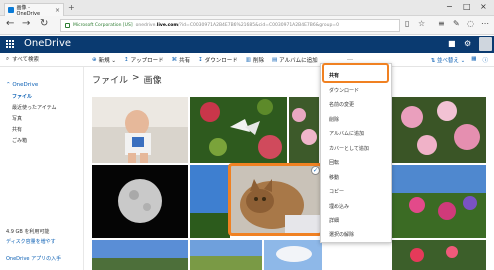 This screenshot has height=270, width=494. Describe the element at coordinates (126, 60) in the screenshot. I see `upload-icon: ↥` at that location.